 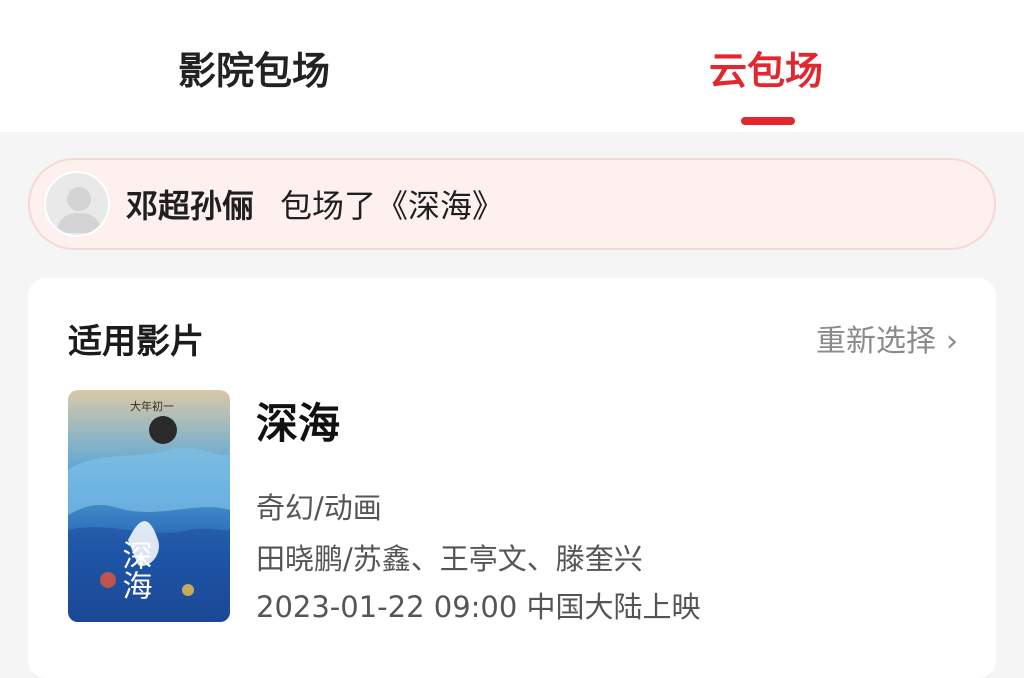 I want to click on booking-notice-banner: 邓超孙俪 包场了《深海》, so click(x=512, y=204).